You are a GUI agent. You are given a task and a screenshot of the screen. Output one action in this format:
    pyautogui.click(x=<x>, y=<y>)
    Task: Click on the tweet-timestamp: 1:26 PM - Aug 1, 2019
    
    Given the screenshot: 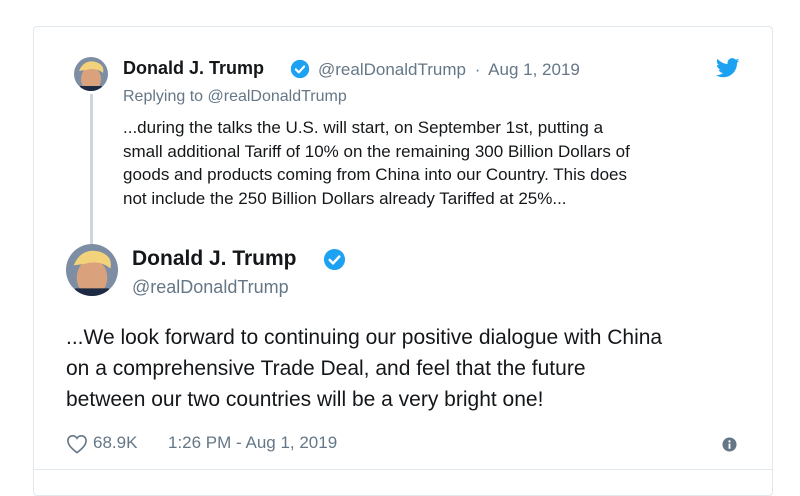 What is the action you would take?
    pyautogui.click(x=252, y=443)
    